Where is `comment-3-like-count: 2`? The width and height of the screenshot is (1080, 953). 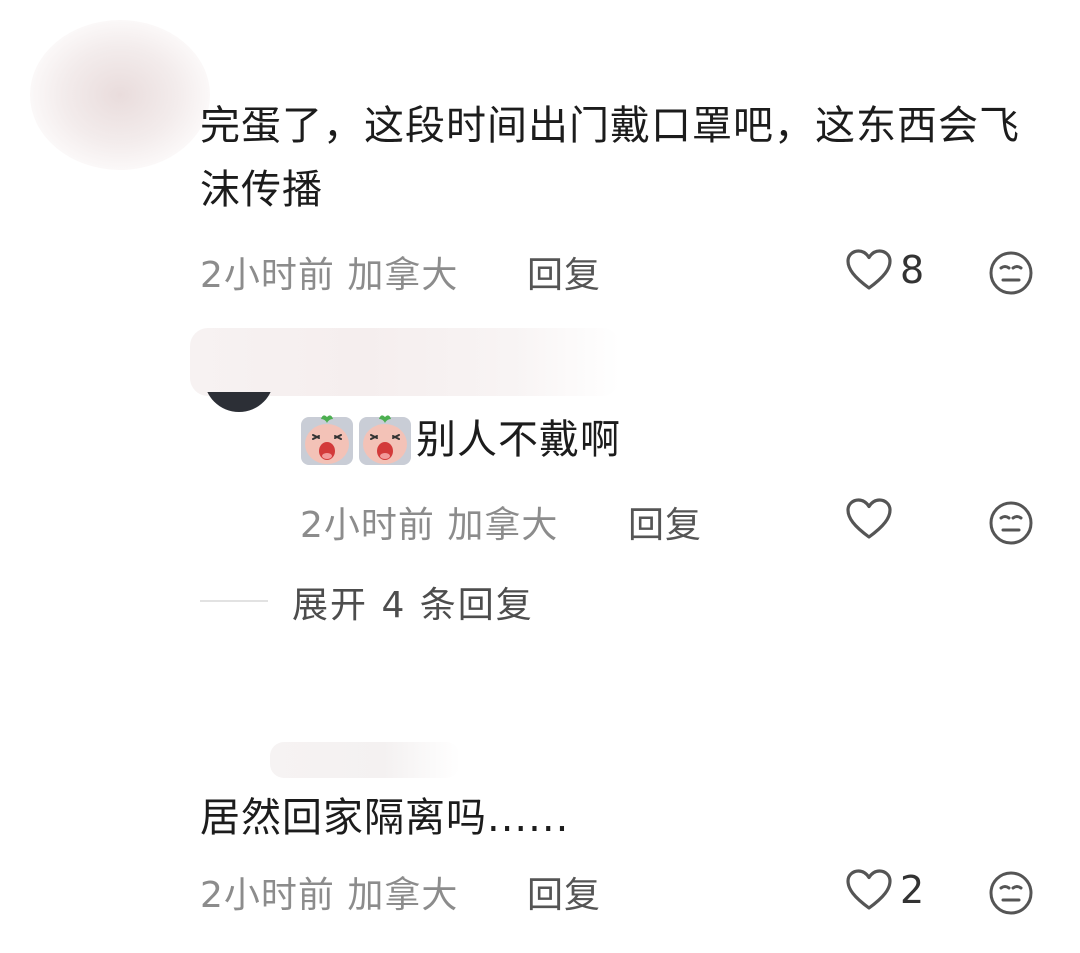 comment-3-like-count: 2 is located at coordinates (912, 890).